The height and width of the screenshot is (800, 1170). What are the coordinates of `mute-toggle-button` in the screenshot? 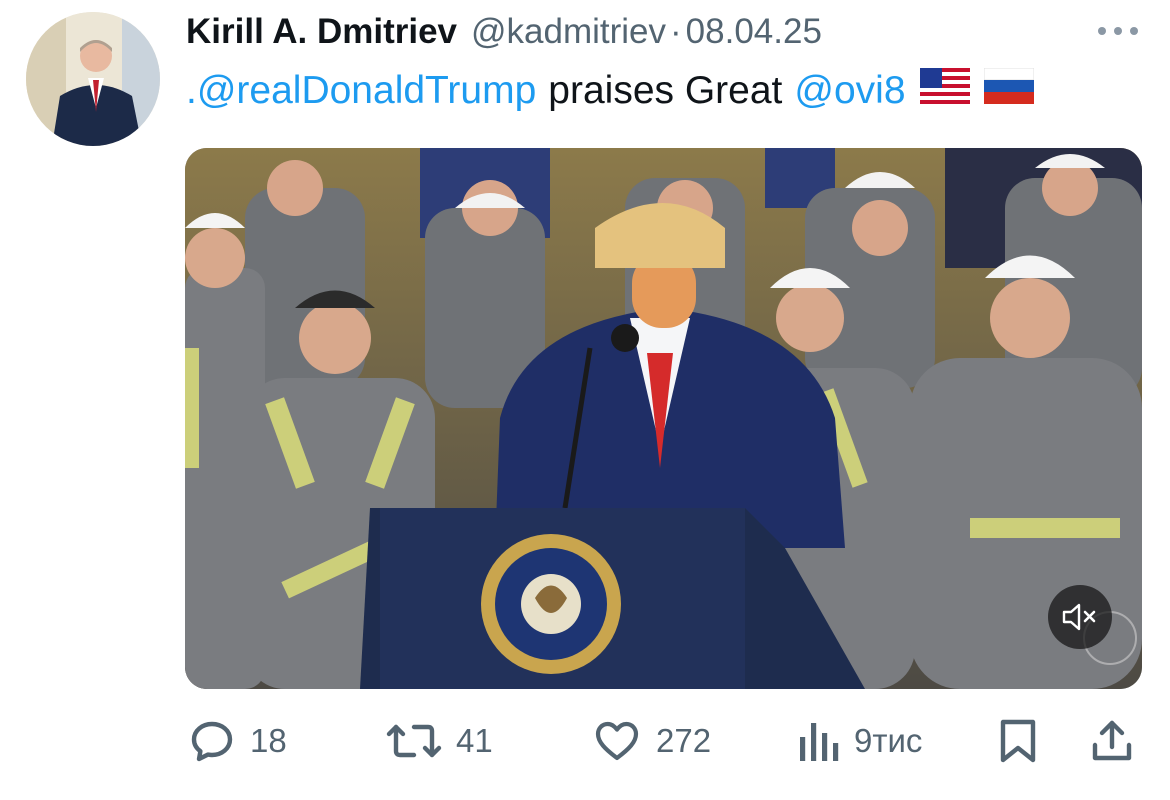 It's located at (1080, 617).